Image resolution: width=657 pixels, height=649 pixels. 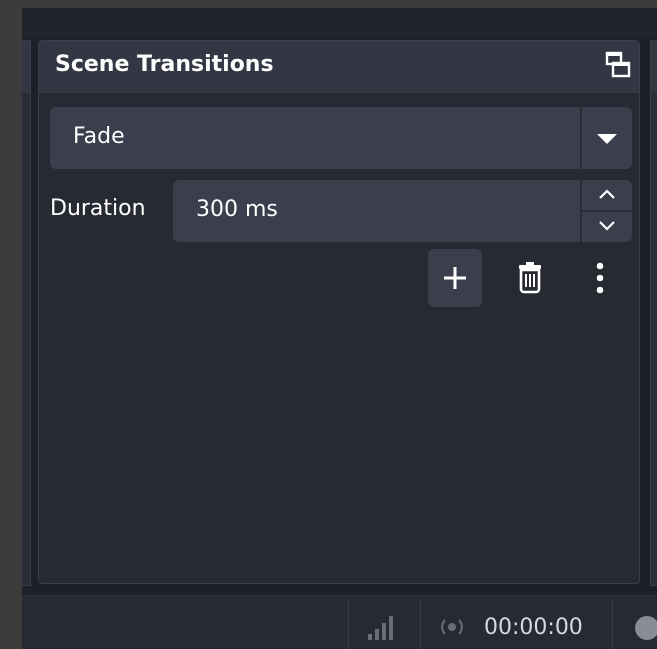 I want to click on top-strip, so click(x=339, y=23).